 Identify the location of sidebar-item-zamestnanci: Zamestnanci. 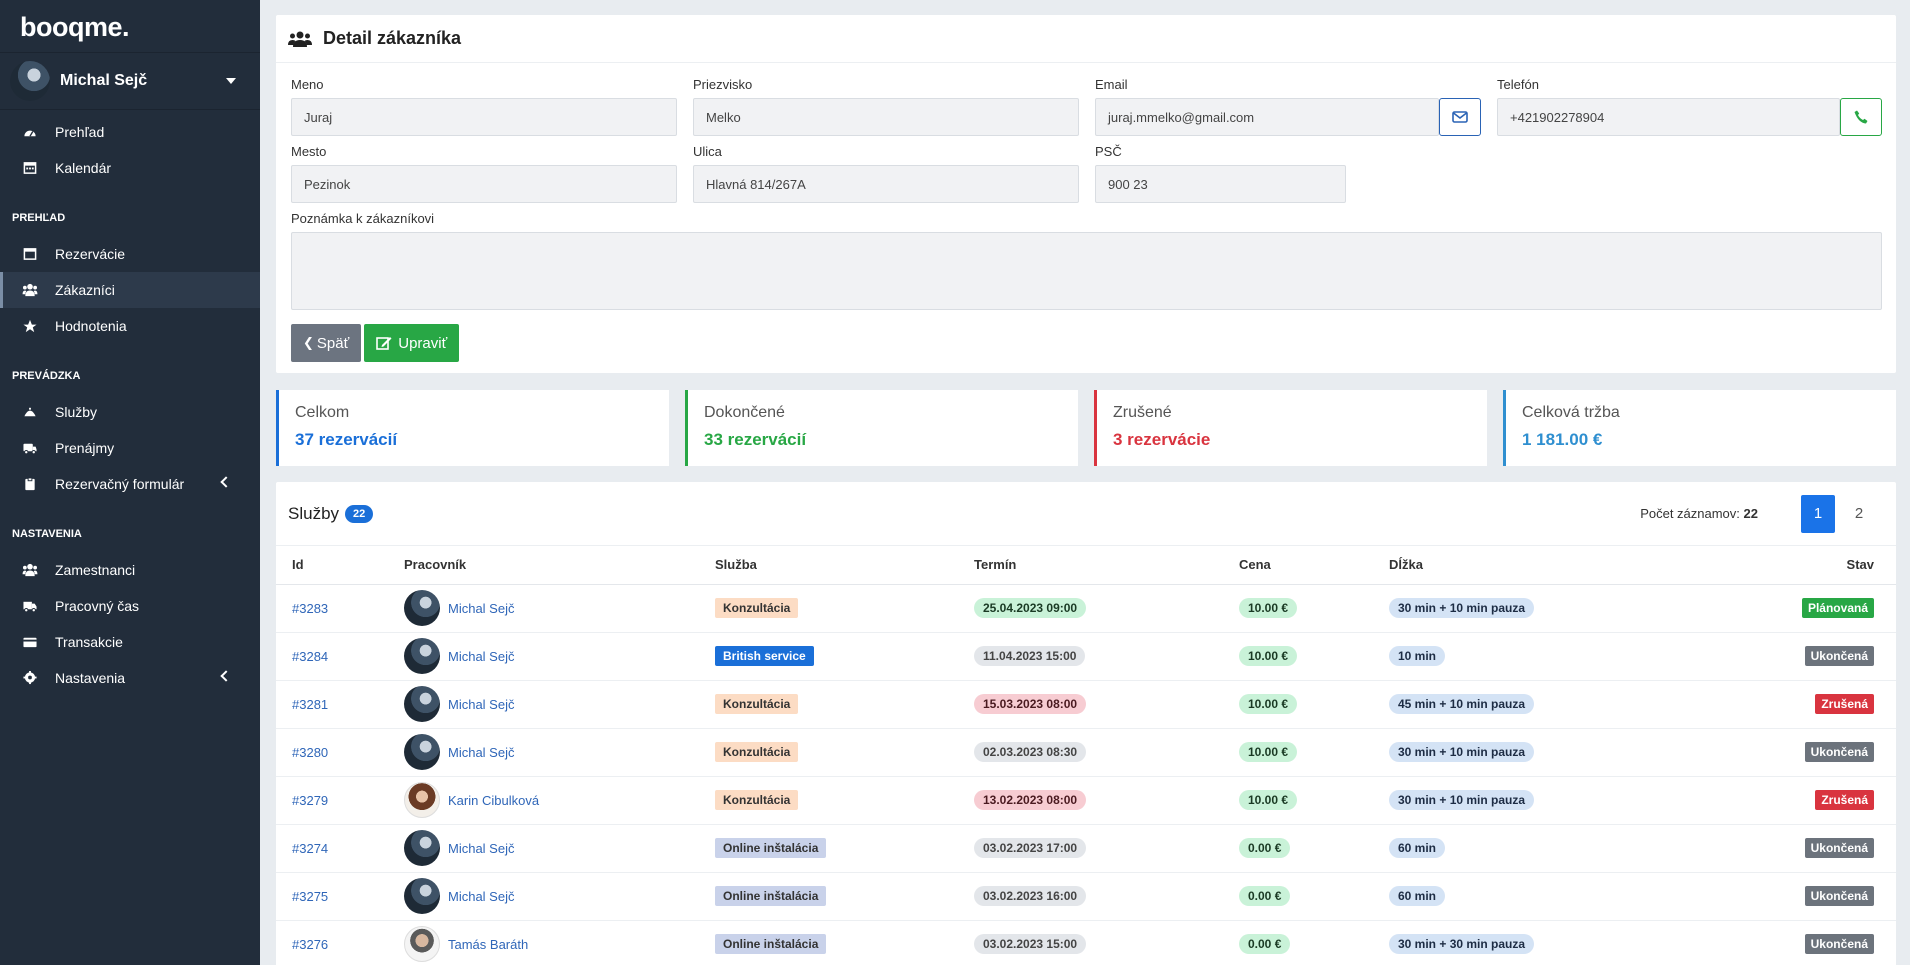
(130, 570).